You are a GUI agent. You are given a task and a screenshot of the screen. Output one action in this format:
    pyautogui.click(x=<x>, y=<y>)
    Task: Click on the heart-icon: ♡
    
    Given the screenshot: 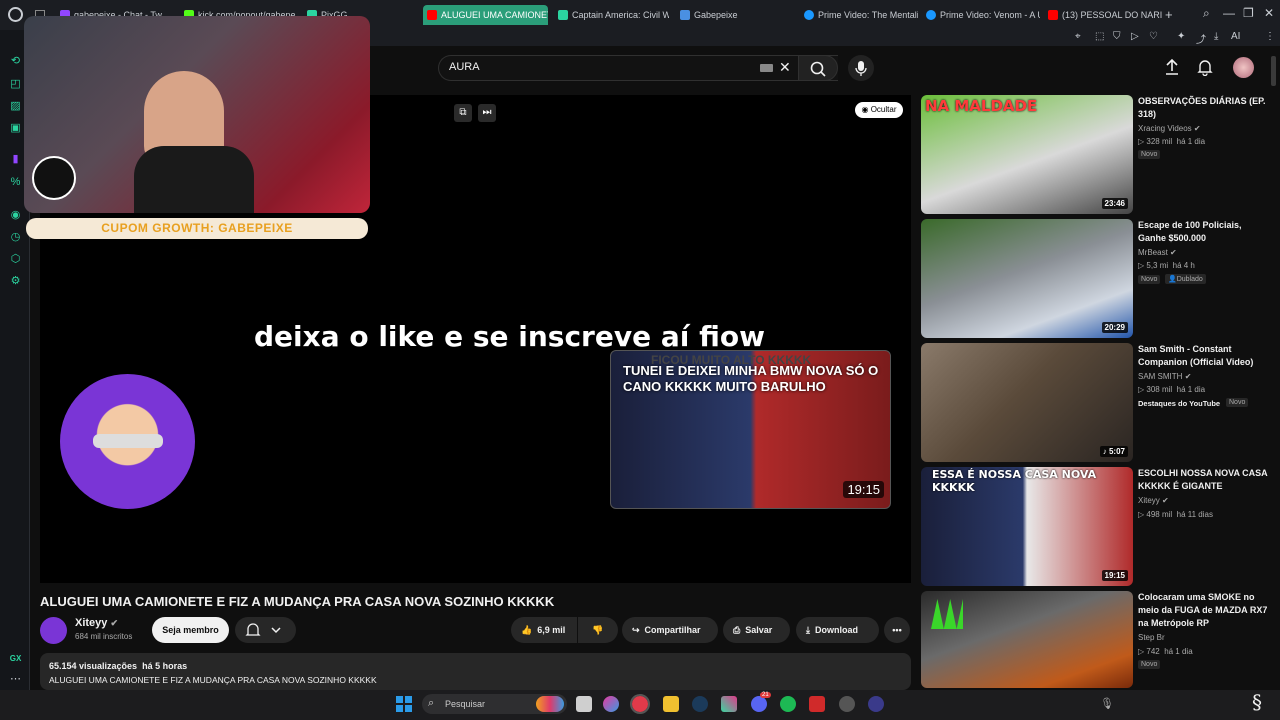 What is the action you would take?
    pyautogui.click(x=1153, y=36)
    